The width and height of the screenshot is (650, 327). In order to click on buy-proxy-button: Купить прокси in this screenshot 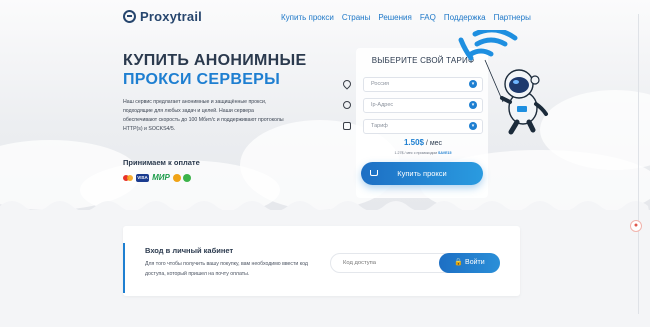, I will do `click(422, 173)`.